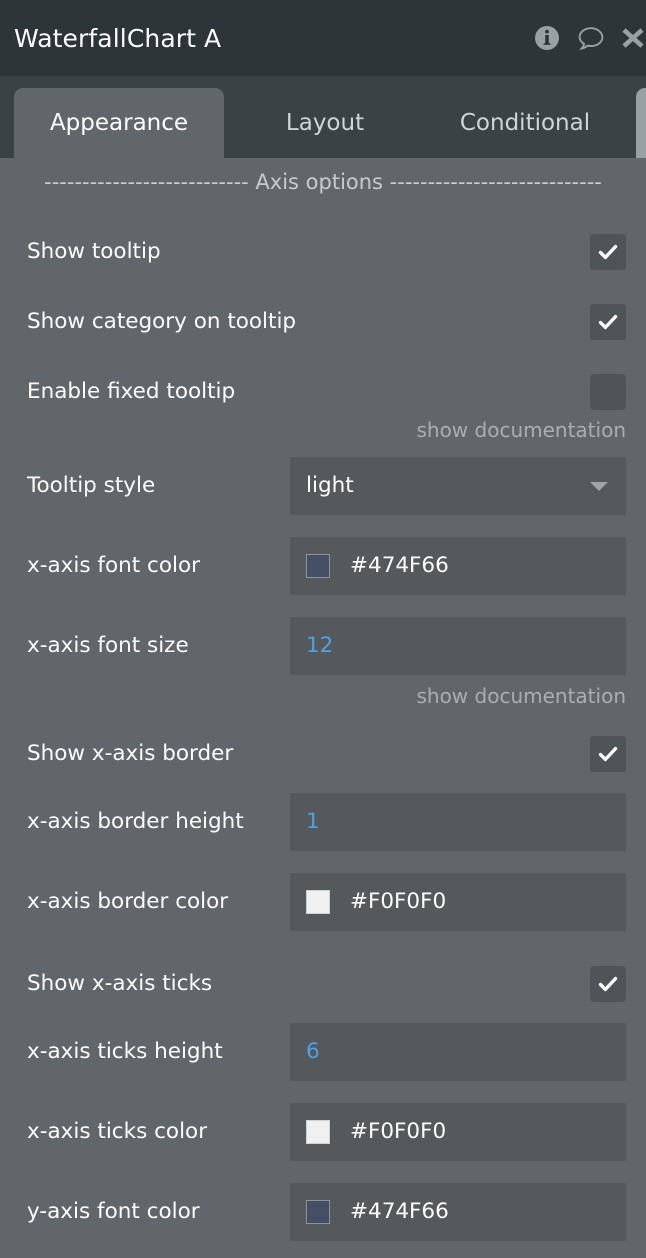 The height and width of the screenshot is (1258, 646). What do you see at coordinates (313, 1052) in the screenshot?
I see `input-value: 6` at bounding box center [313, 1052].